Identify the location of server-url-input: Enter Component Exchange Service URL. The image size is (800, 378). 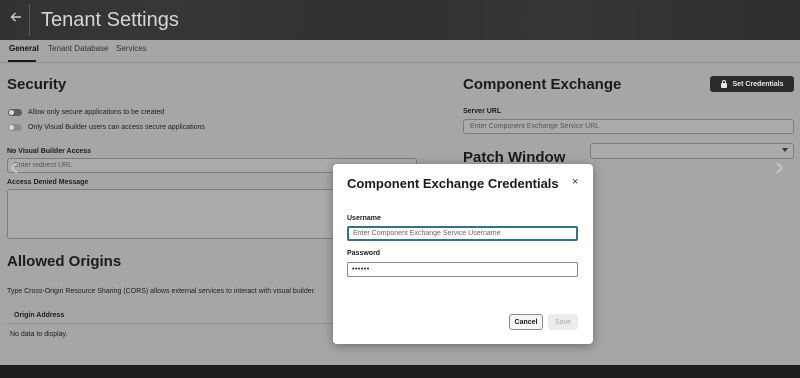
(628, 126).